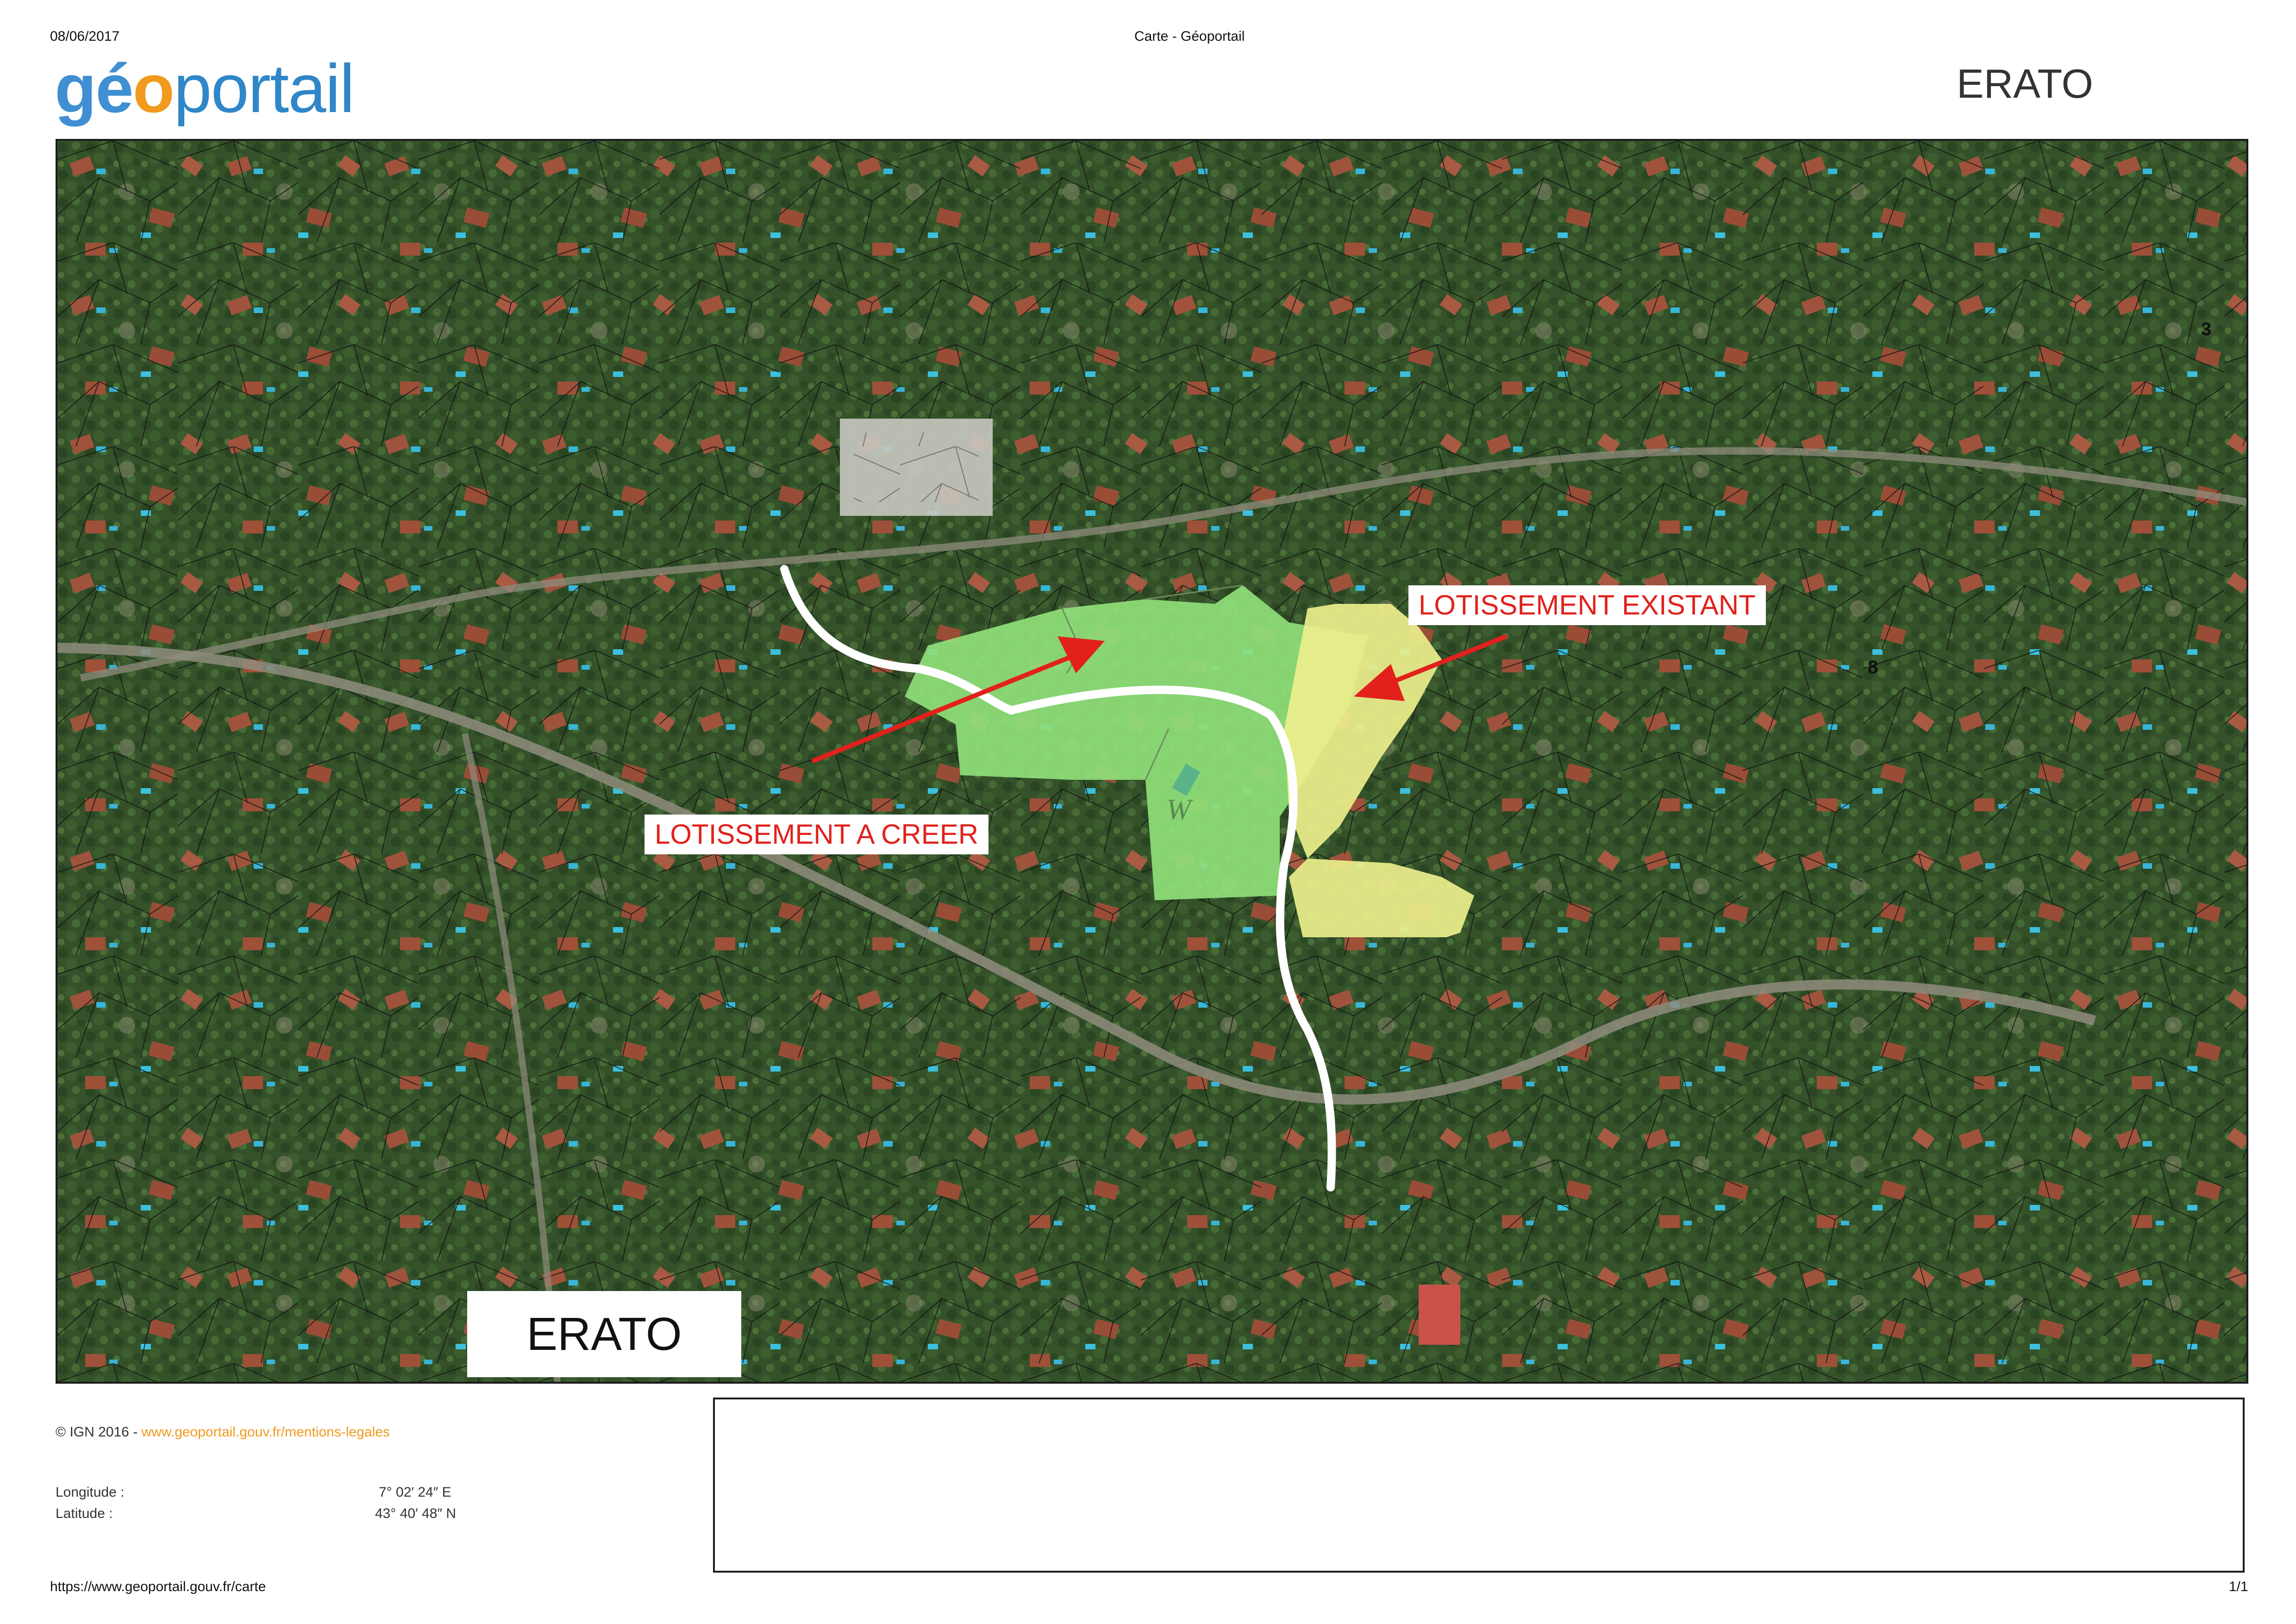 The width and height of the screenshot is (2296, 1624). I want to click on logo-text-ge: gé, so click(94, 88).